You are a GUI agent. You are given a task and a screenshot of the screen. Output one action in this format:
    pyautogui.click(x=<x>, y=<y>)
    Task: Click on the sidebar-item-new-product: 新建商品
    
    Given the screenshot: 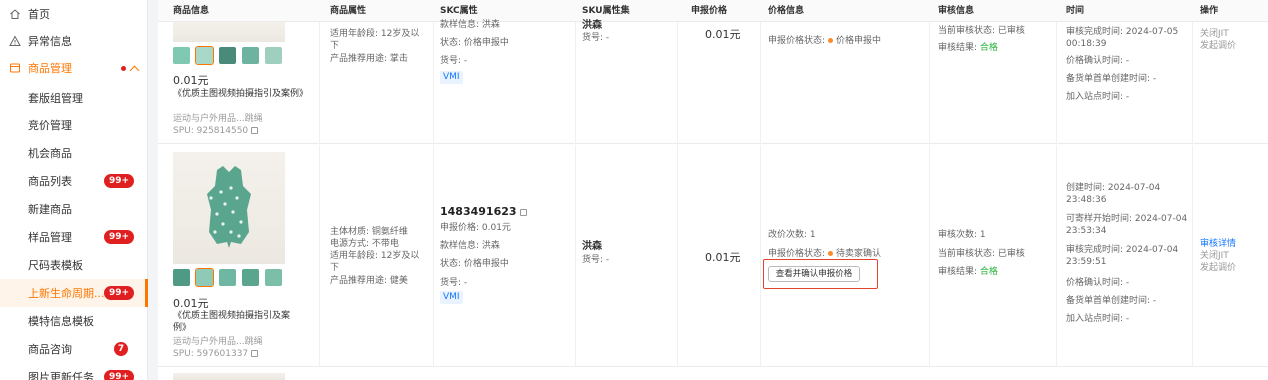 What is the action you would take?
    pyautogui.click(x=74, y=209)
    